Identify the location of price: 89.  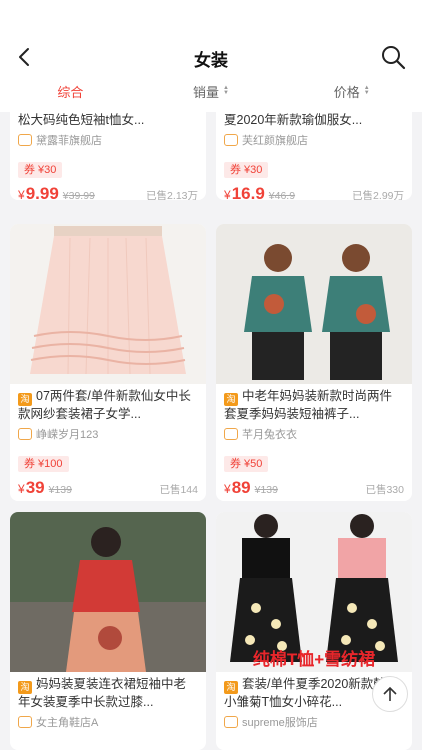
(241, 487).